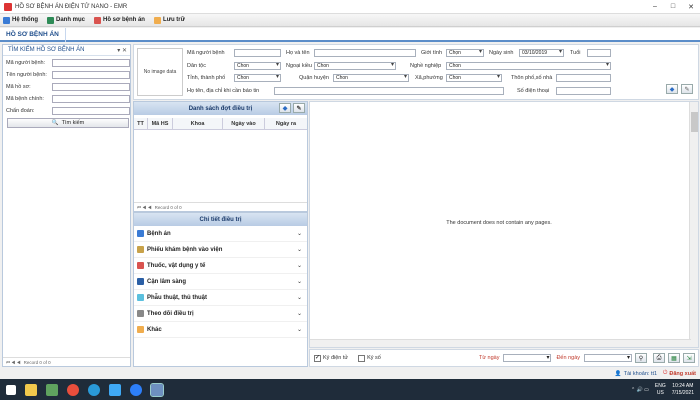  What do you see at coordinates (220, 330) in the screenshot?
I see `section-khac: Khác ⌄` at bounding box center [220, 330].